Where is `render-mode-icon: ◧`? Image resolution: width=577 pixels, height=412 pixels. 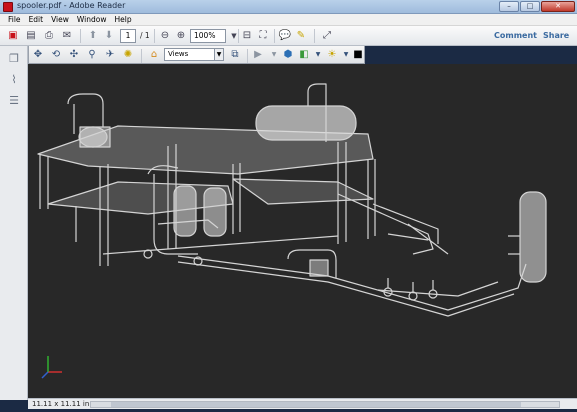 render-mode-icon: ◧ is located at coordinates (304, 55).